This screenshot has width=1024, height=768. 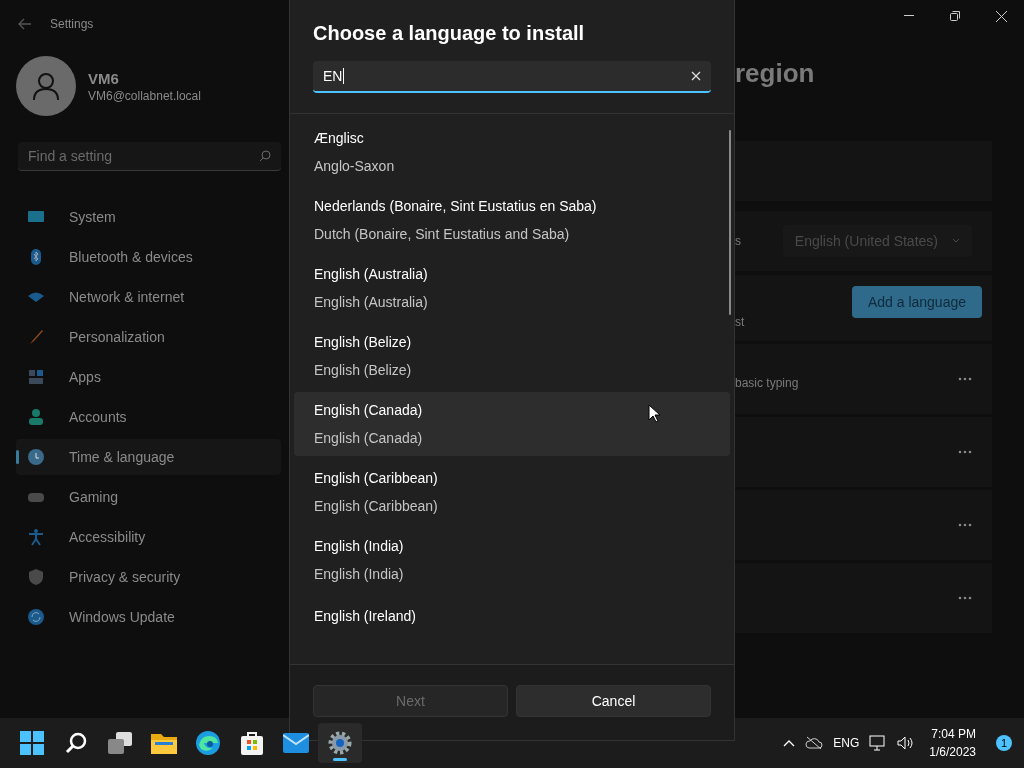 What do you see at coordinates (654, 413) in the screenshot?
I see `cursor-icon` at bounding box center [654, 413].